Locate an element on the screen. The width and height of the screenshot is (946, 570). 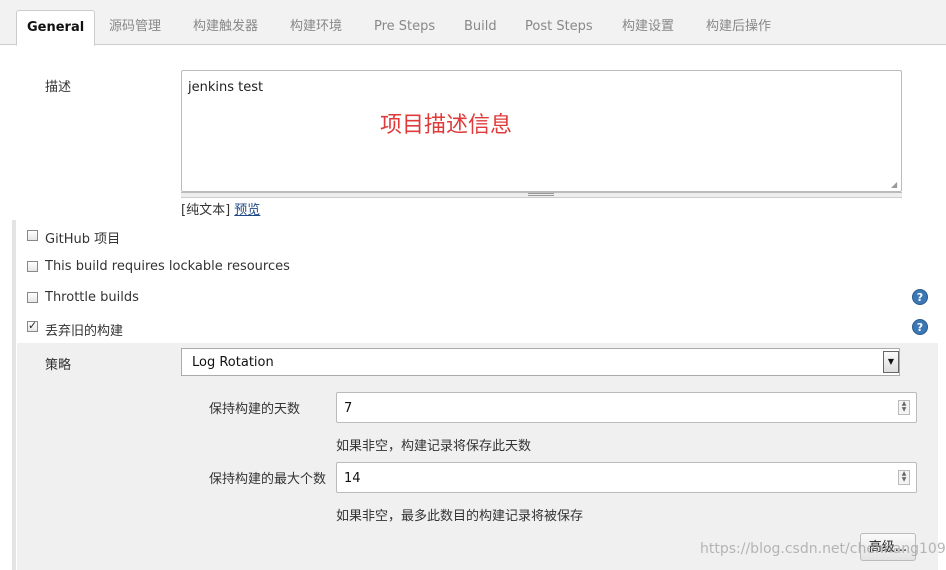
section-indent-bar is located at coordinates (14, 395).